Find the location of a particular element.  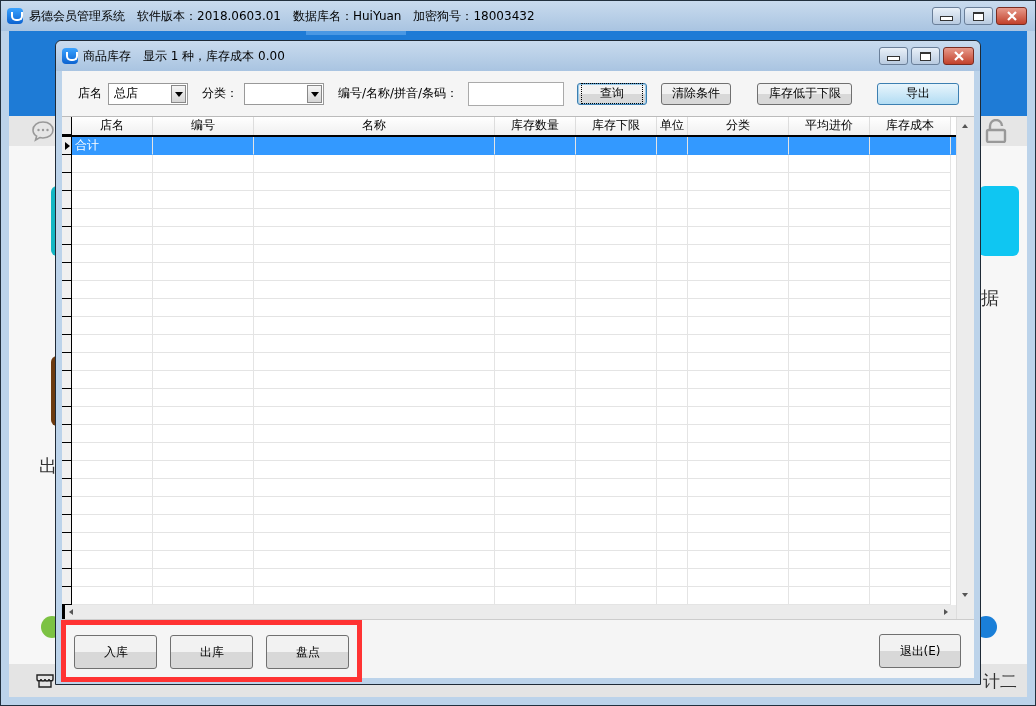

table-cell: 合计 is located at coordinates (112, 146).